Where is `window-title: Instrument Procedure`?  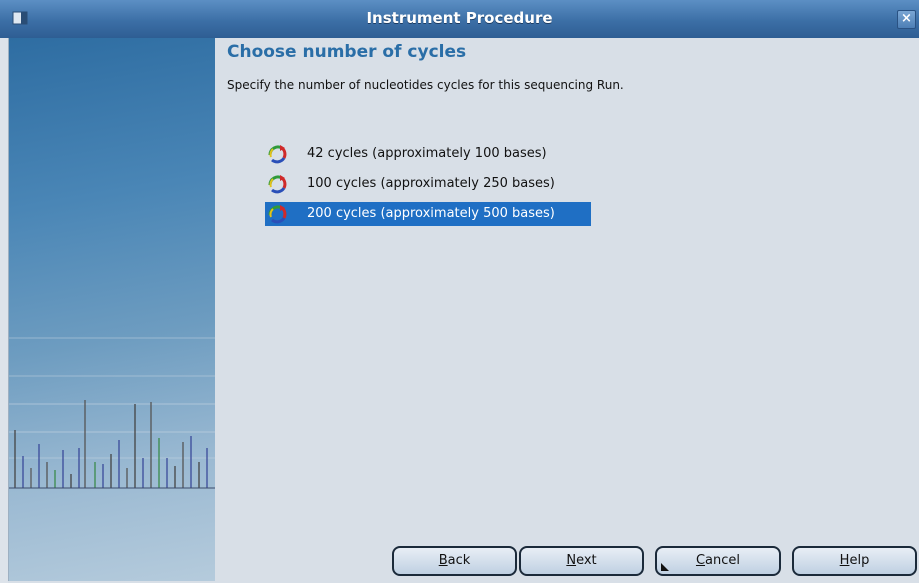 window-title: Instrument Procedure is located at coordinates (459, 18).